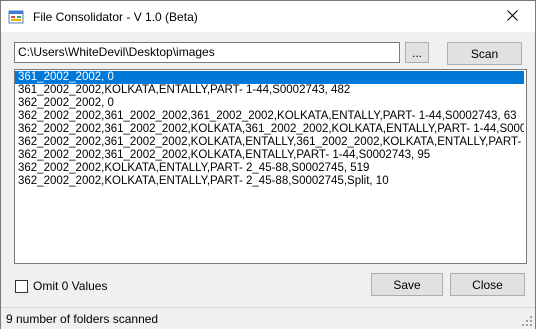 This screenshot has height=330, width=536. I want to click on window-close-button, so click(512, 16).